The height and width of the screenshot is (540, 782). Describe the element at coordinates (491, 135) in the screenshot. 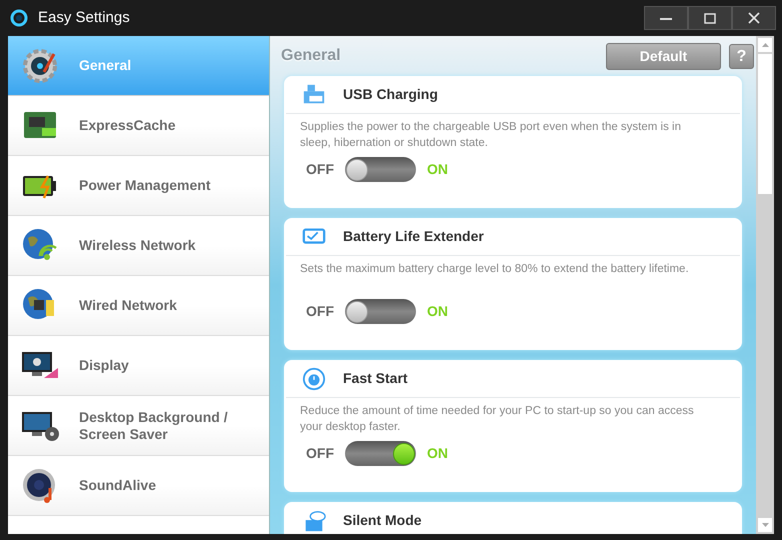

I see `setting-description: Supplies the power to the chargeable USB port even when the system is in sleep, hibernation or shutdown state.` at that location.